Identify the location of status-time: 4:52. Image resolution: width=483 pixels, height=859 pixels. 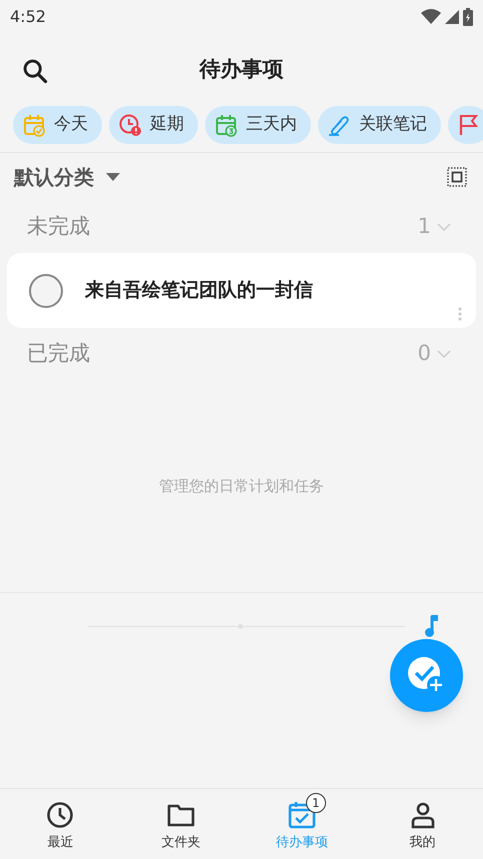
(28, 17).